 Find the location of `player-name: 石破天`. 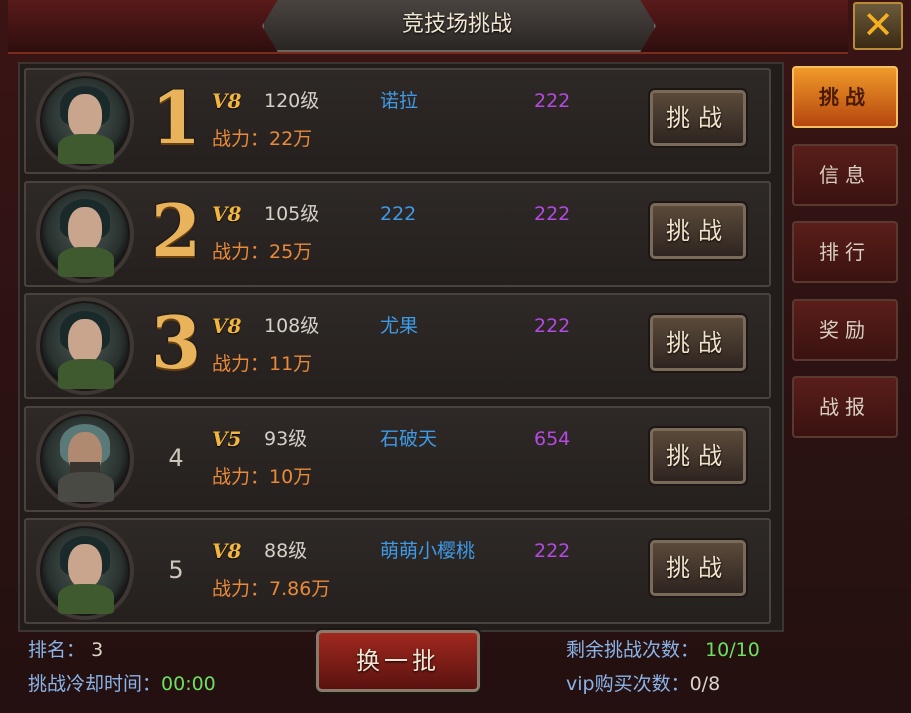

player-name: 石破天 is located at coordinates (409, 439).